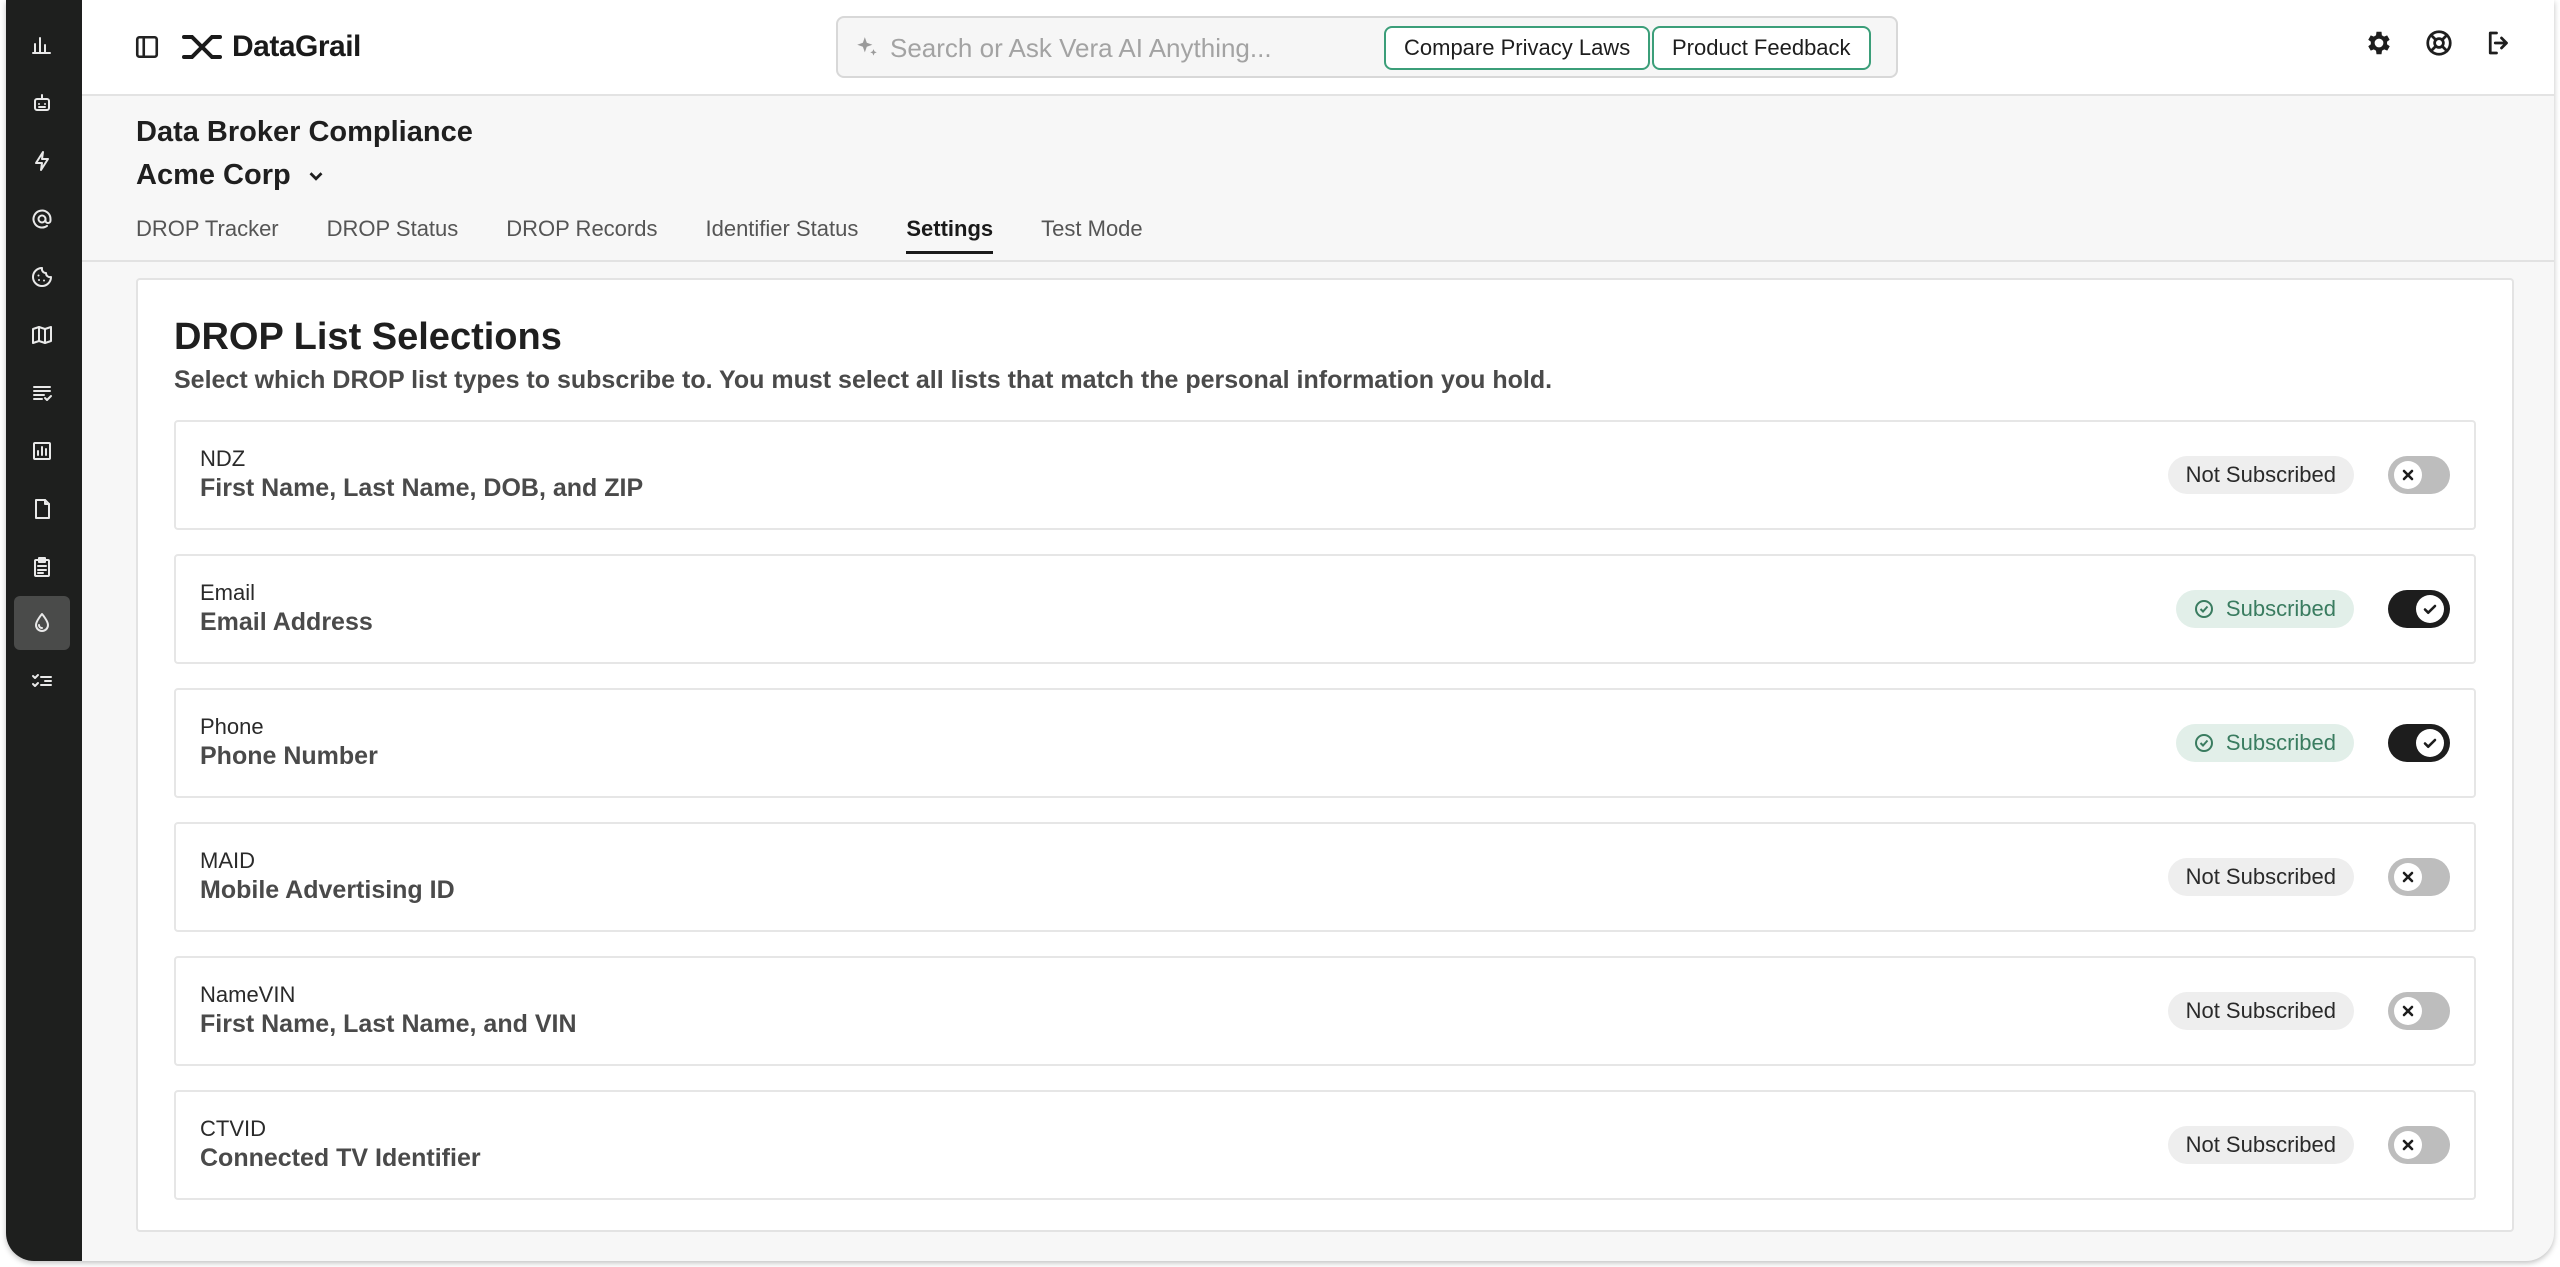 The height and width of the screenshot is (1267, 2560). I want to click on cookie-icon, so click(42, 277).